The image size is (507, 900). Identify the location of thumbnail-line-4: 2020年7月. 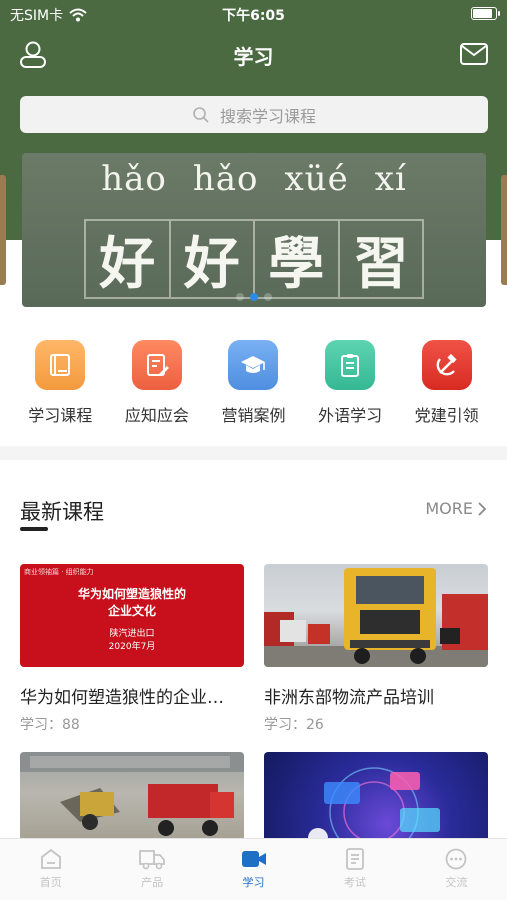
(132, 647).